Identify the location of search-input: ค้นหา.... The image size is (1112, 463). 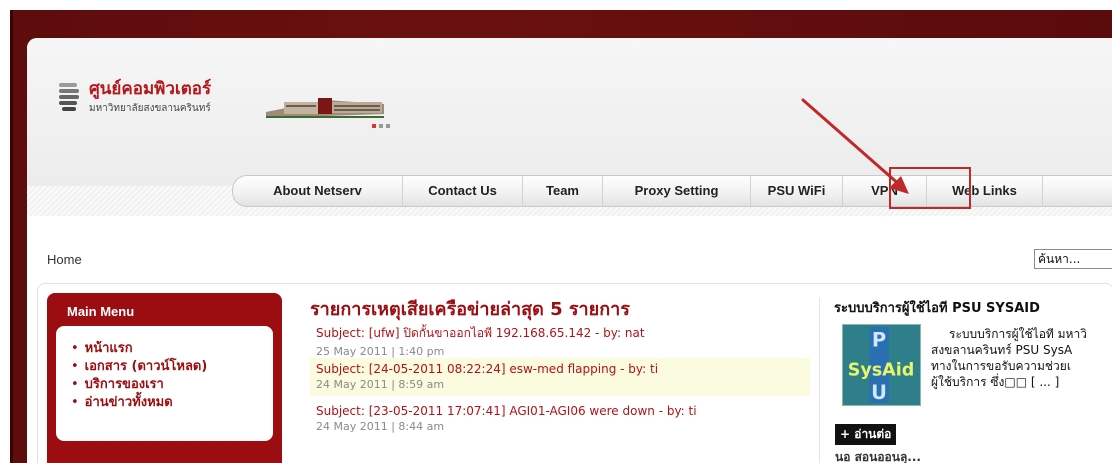
(1073, 259).